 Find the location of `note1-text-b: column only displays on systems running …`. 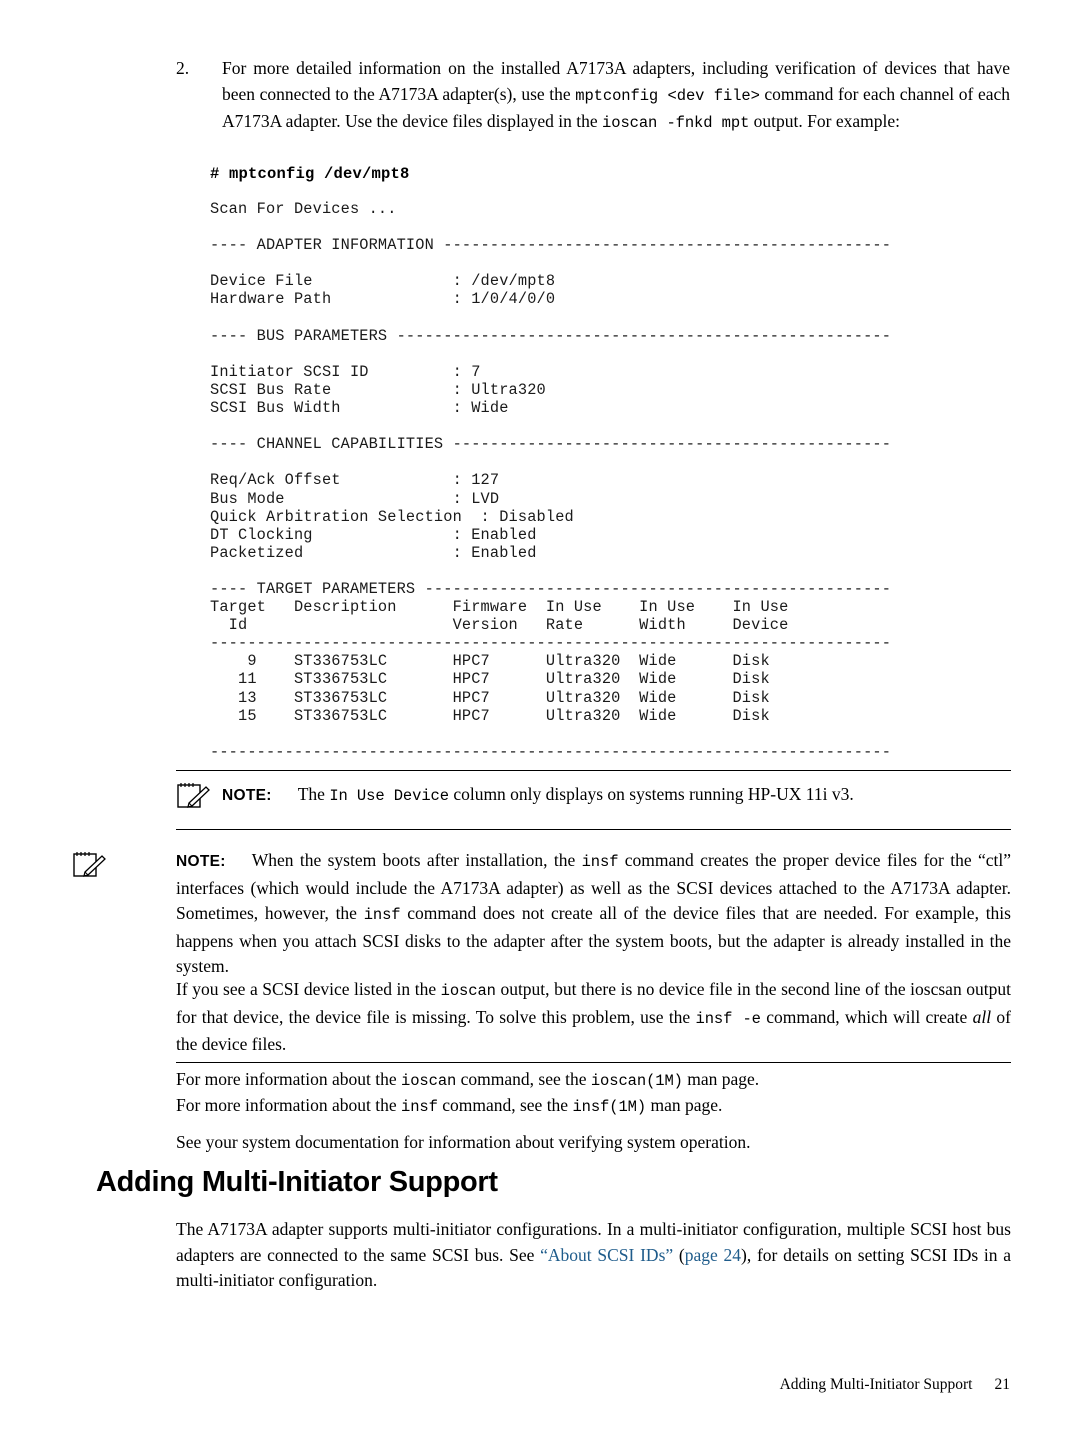

note1-text-b: column only displays on systems running … is located at coordinates (651, 794).